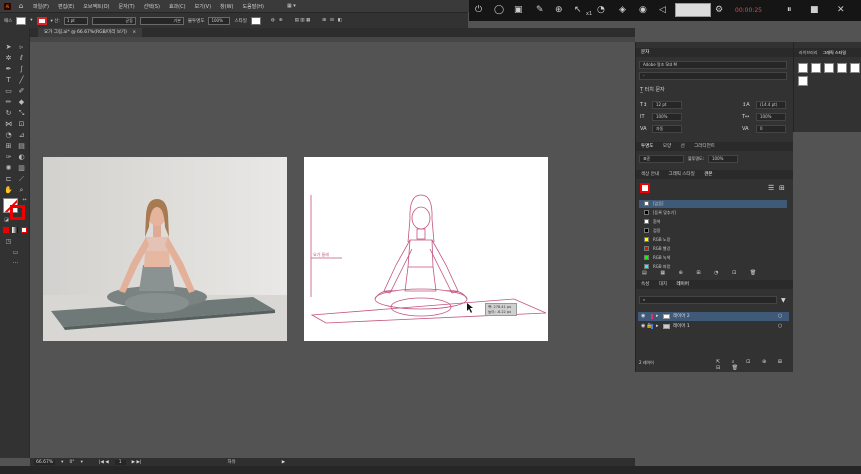 The height and width of the screenshot is (474, 861). I want to click on free-transform-tool-icon: ⊡, so click(21, 124).